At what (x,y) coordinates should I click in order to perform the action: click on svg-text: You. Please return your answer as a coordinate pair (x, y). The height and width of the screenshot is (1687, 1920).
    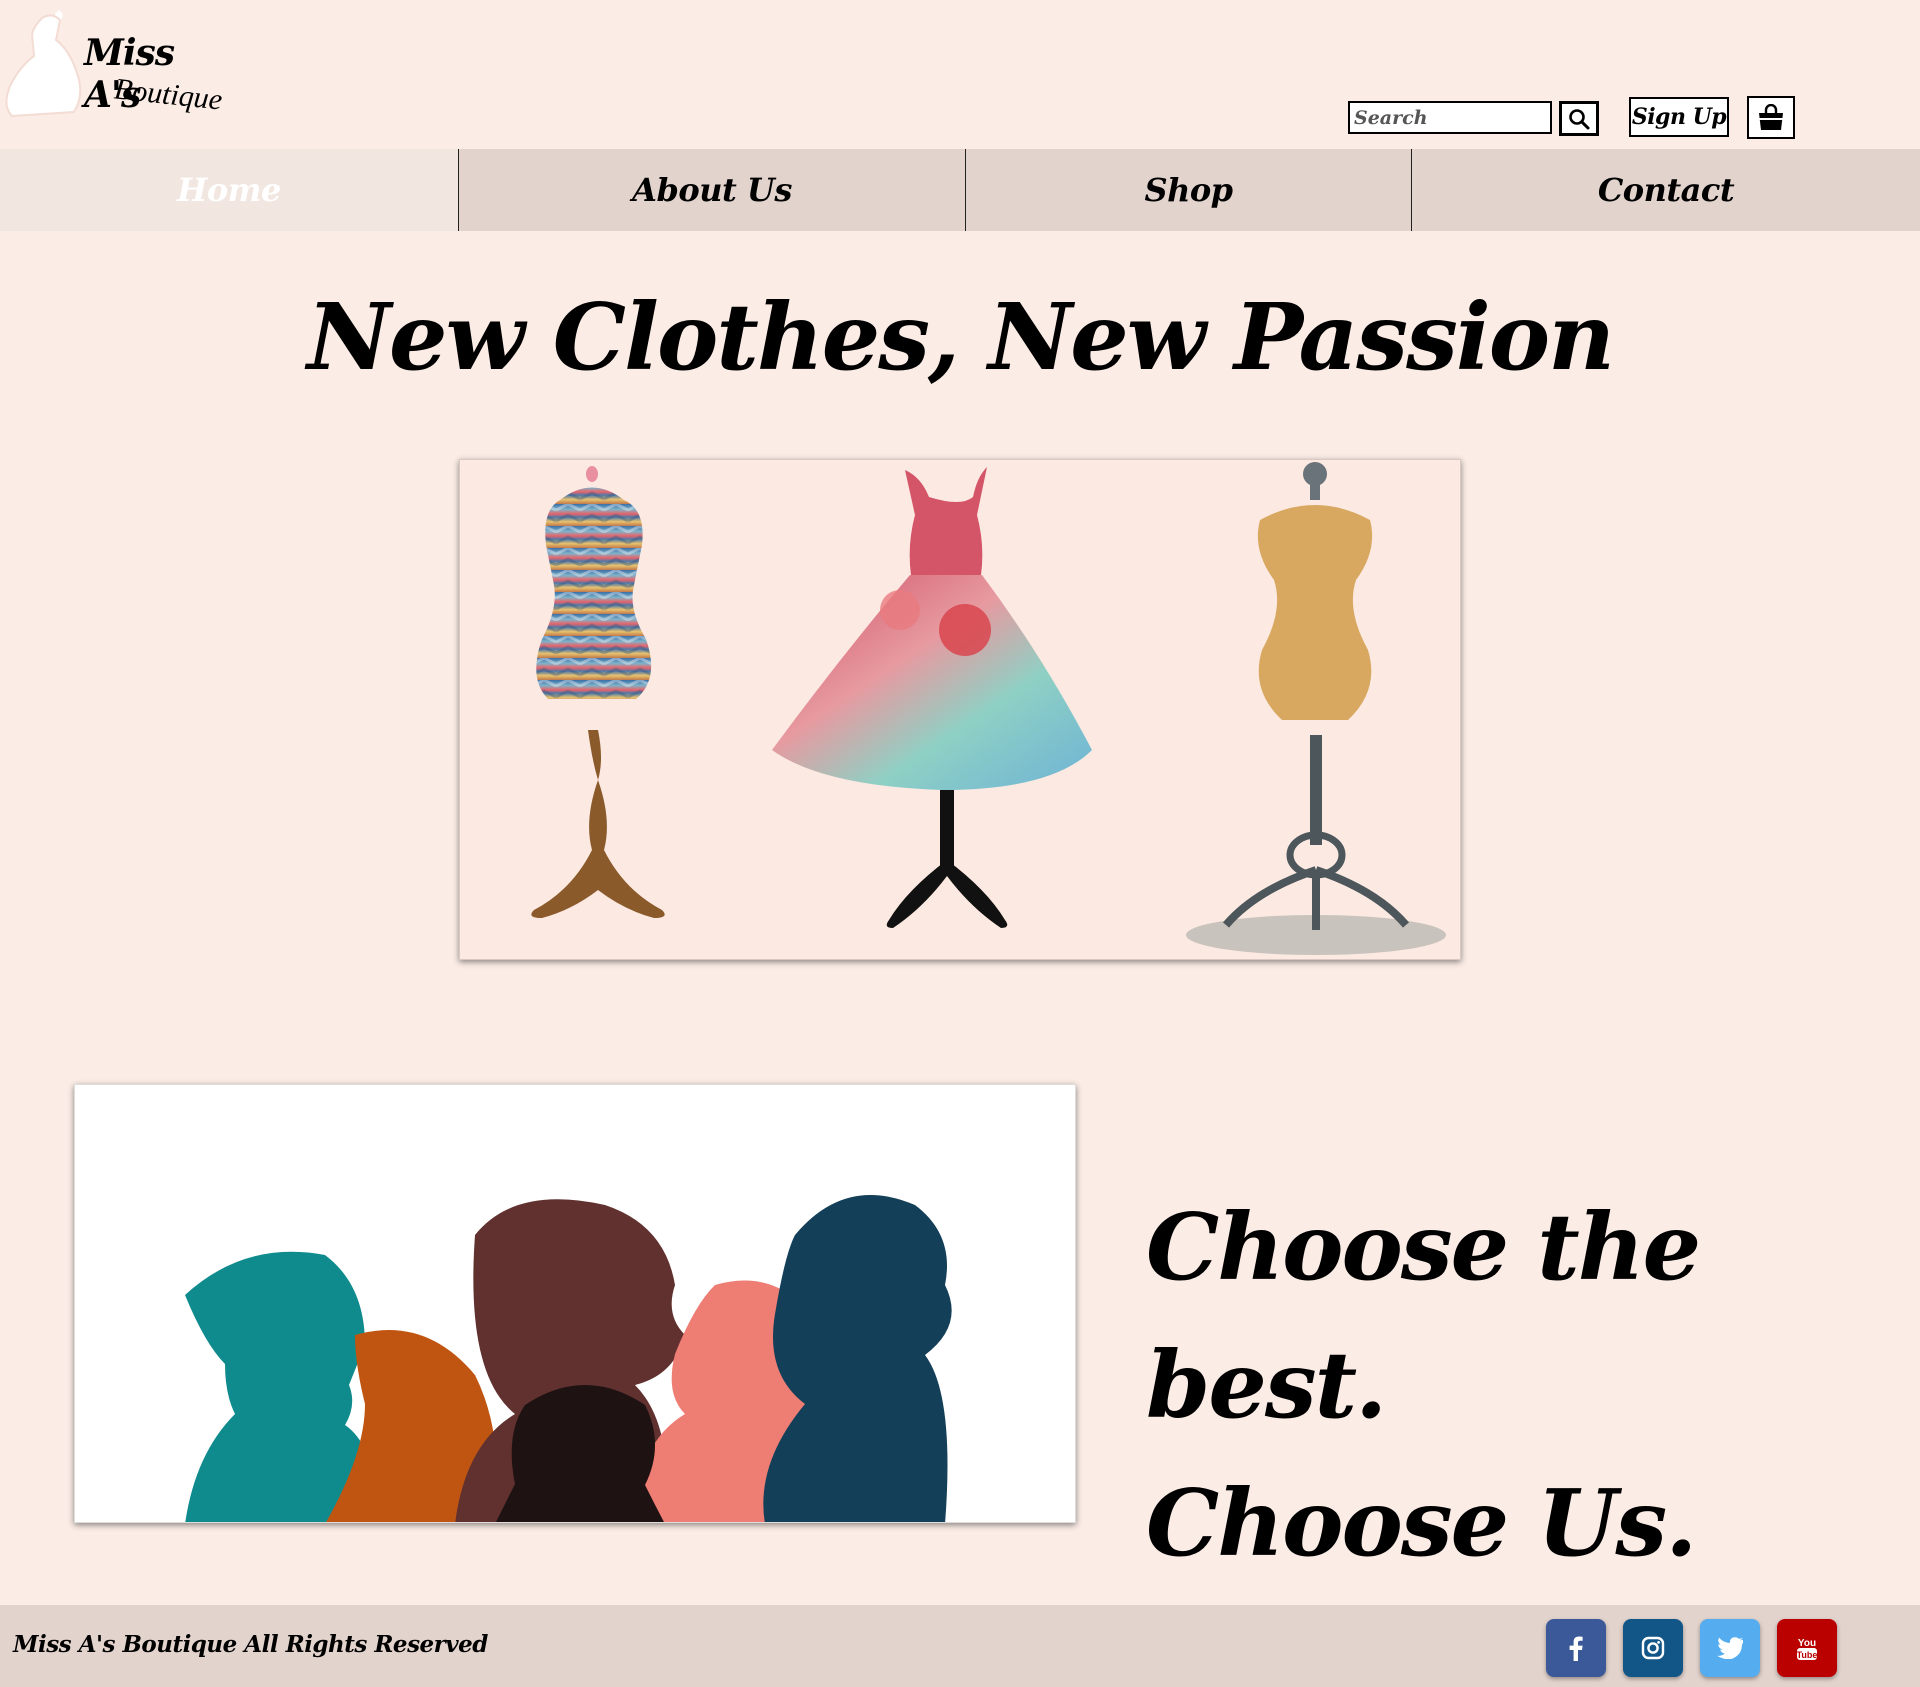
    Looking at the image, I should click on (1807, 1643).